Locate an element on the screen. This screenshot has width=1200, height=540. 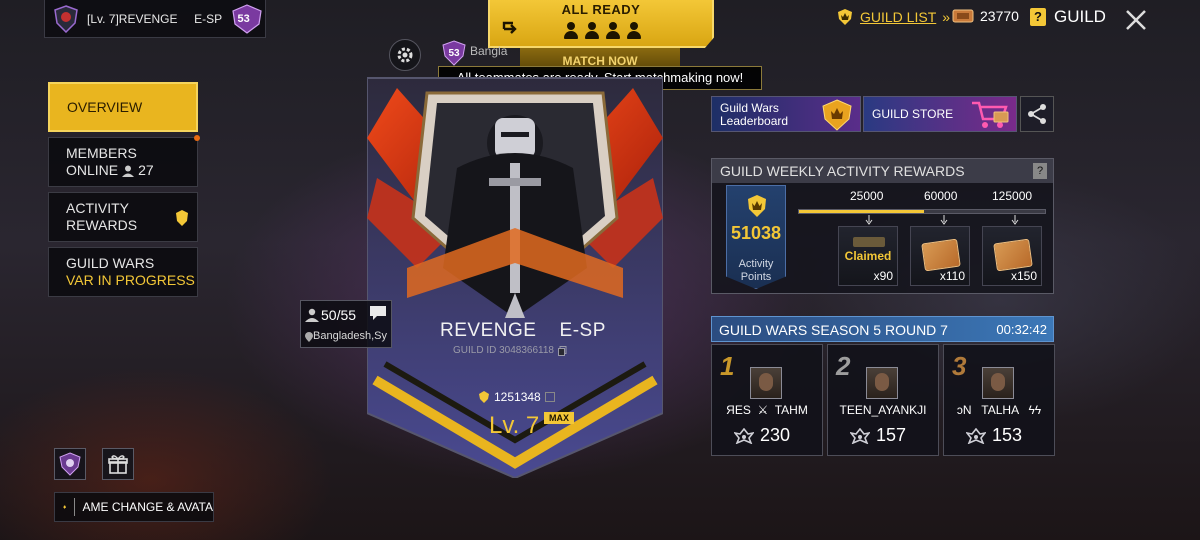
activity-progress-track is located at coordinates (922, 211).